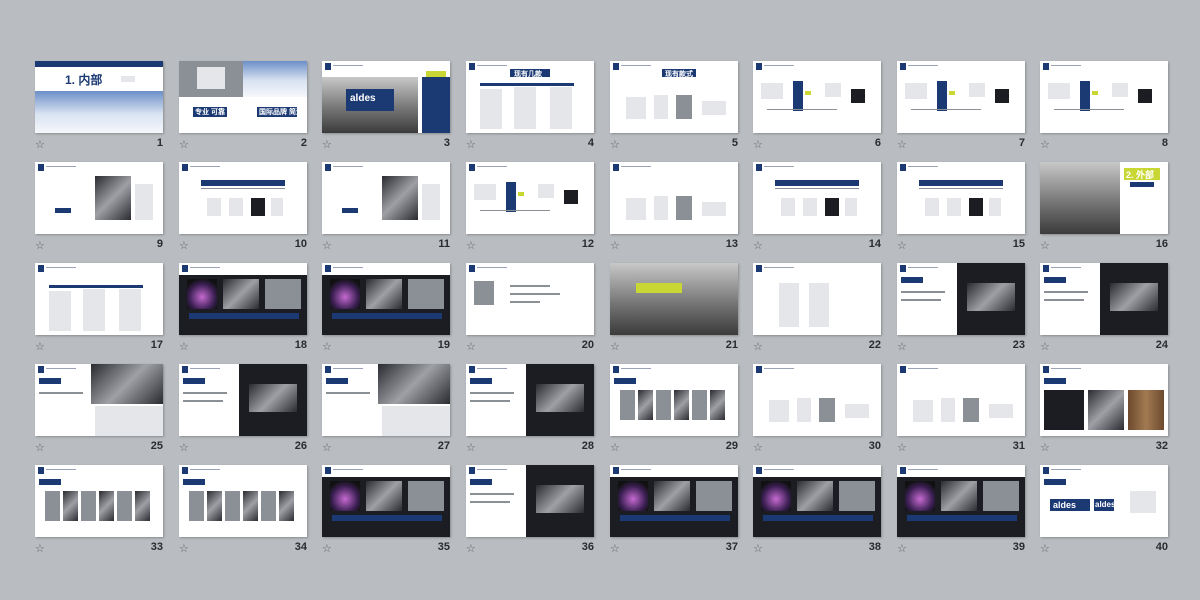  I want to click on slide-preview: 1. 内部, so click(99, 97).